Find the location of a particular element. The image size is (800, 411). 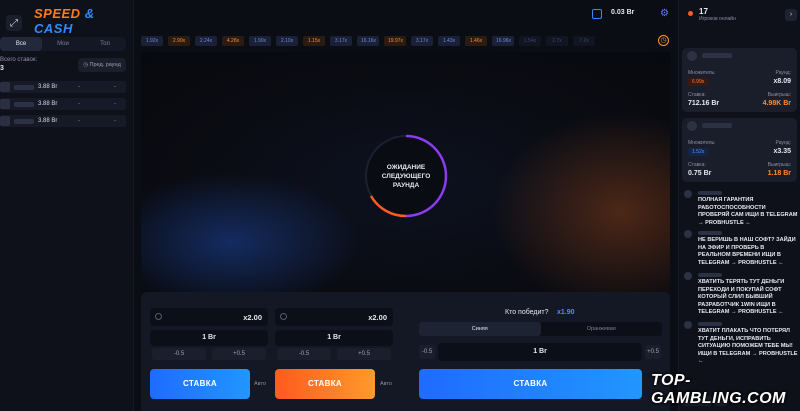

expand-icon: ⤢ is located at coordinates (14, 23).